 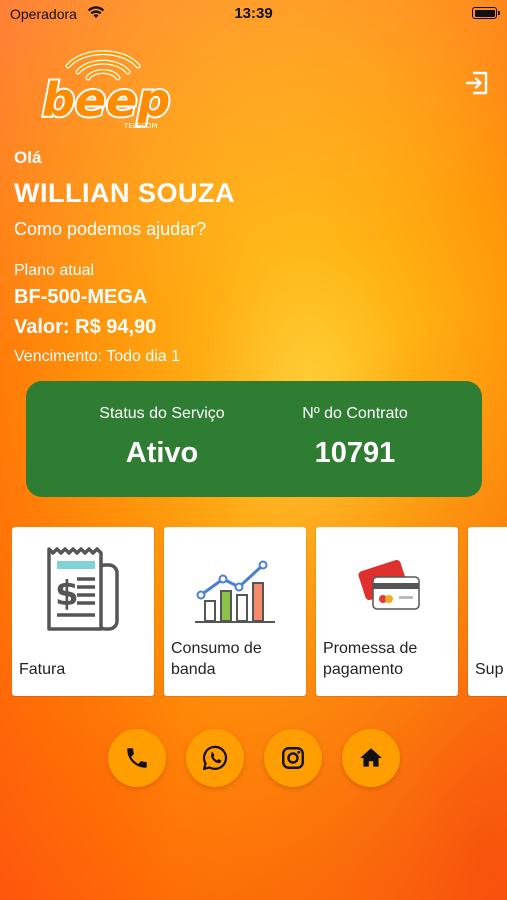 I want to click on bandwidth-chart-icon, so click(x=235, y=591).